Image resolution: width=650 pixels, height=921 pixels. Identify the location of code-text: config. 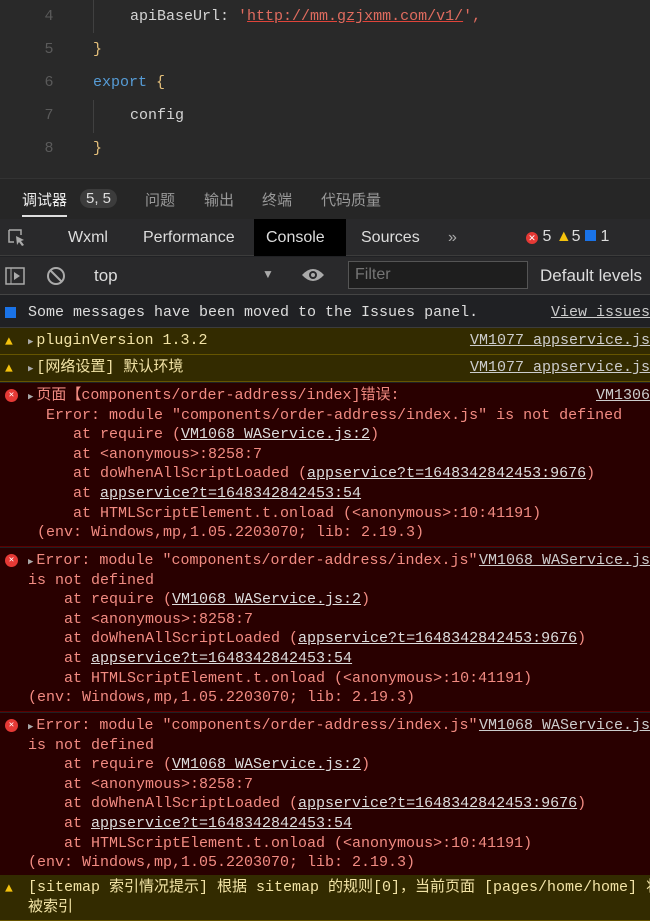
(157, 115).